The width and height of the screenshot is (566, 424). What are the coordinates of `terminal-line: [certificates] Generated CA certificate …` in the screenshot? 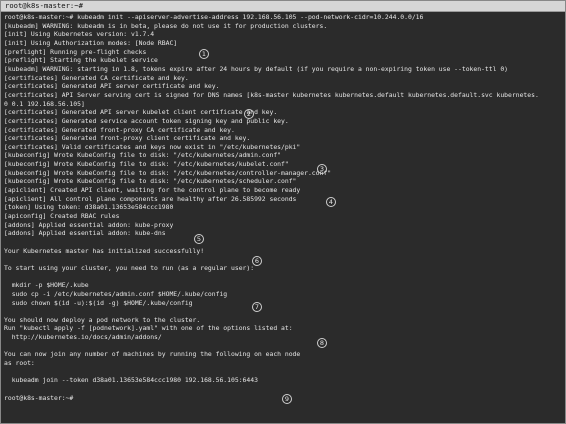 It's located at (96, 77).